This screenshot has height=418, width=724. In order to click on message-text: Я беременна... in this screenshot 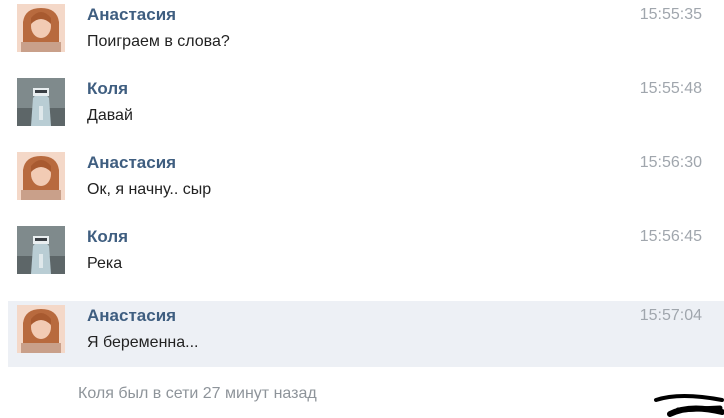, I will do `click(143, 342)`.